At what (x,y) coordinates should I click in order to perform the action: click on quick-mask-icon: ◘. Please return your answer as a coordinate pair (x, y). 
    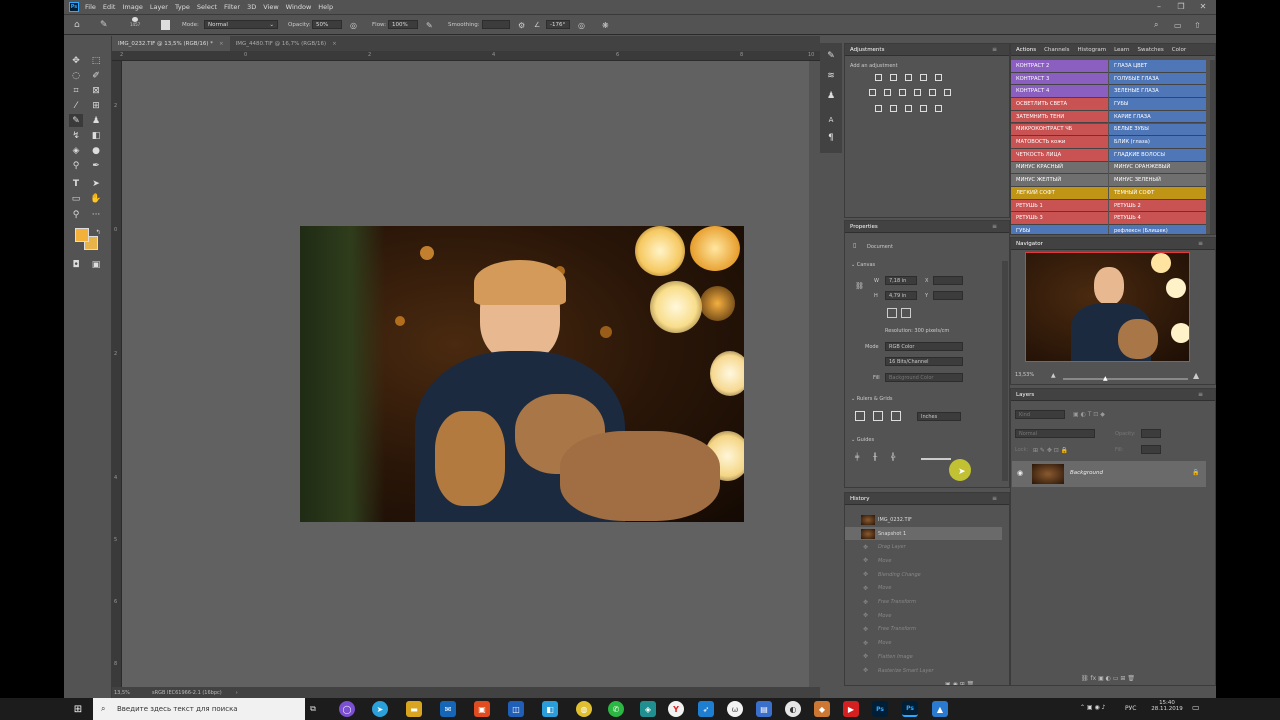
    Looking at the image, I should click on (76, 264).